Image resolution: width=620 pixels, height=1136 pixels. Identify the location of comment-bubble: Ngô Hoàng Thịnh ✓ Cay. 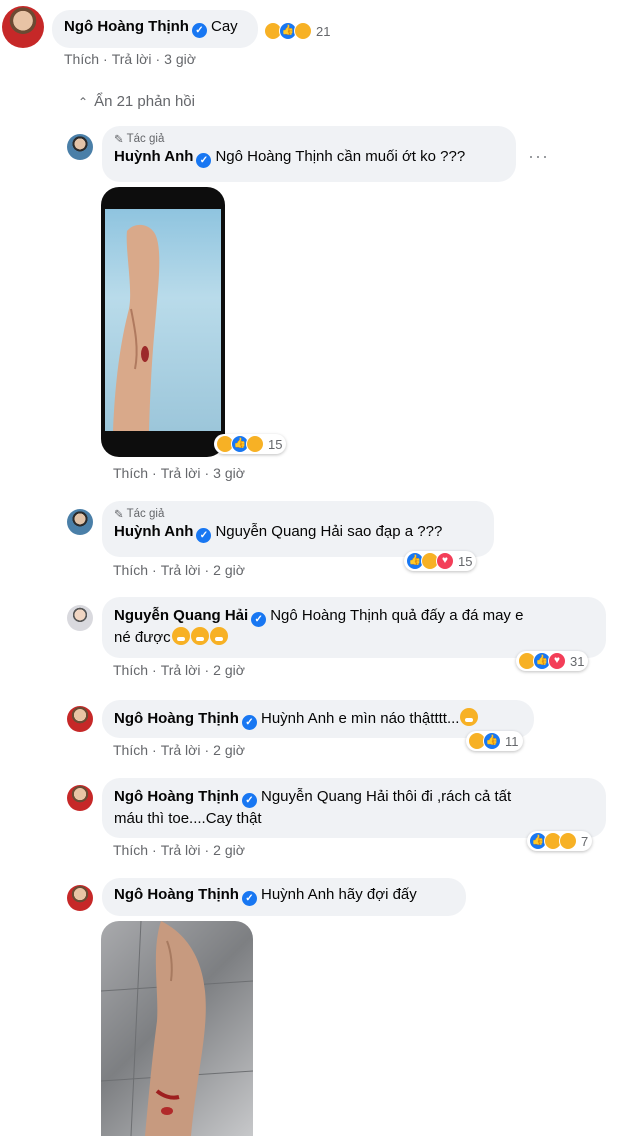
(155, 29).